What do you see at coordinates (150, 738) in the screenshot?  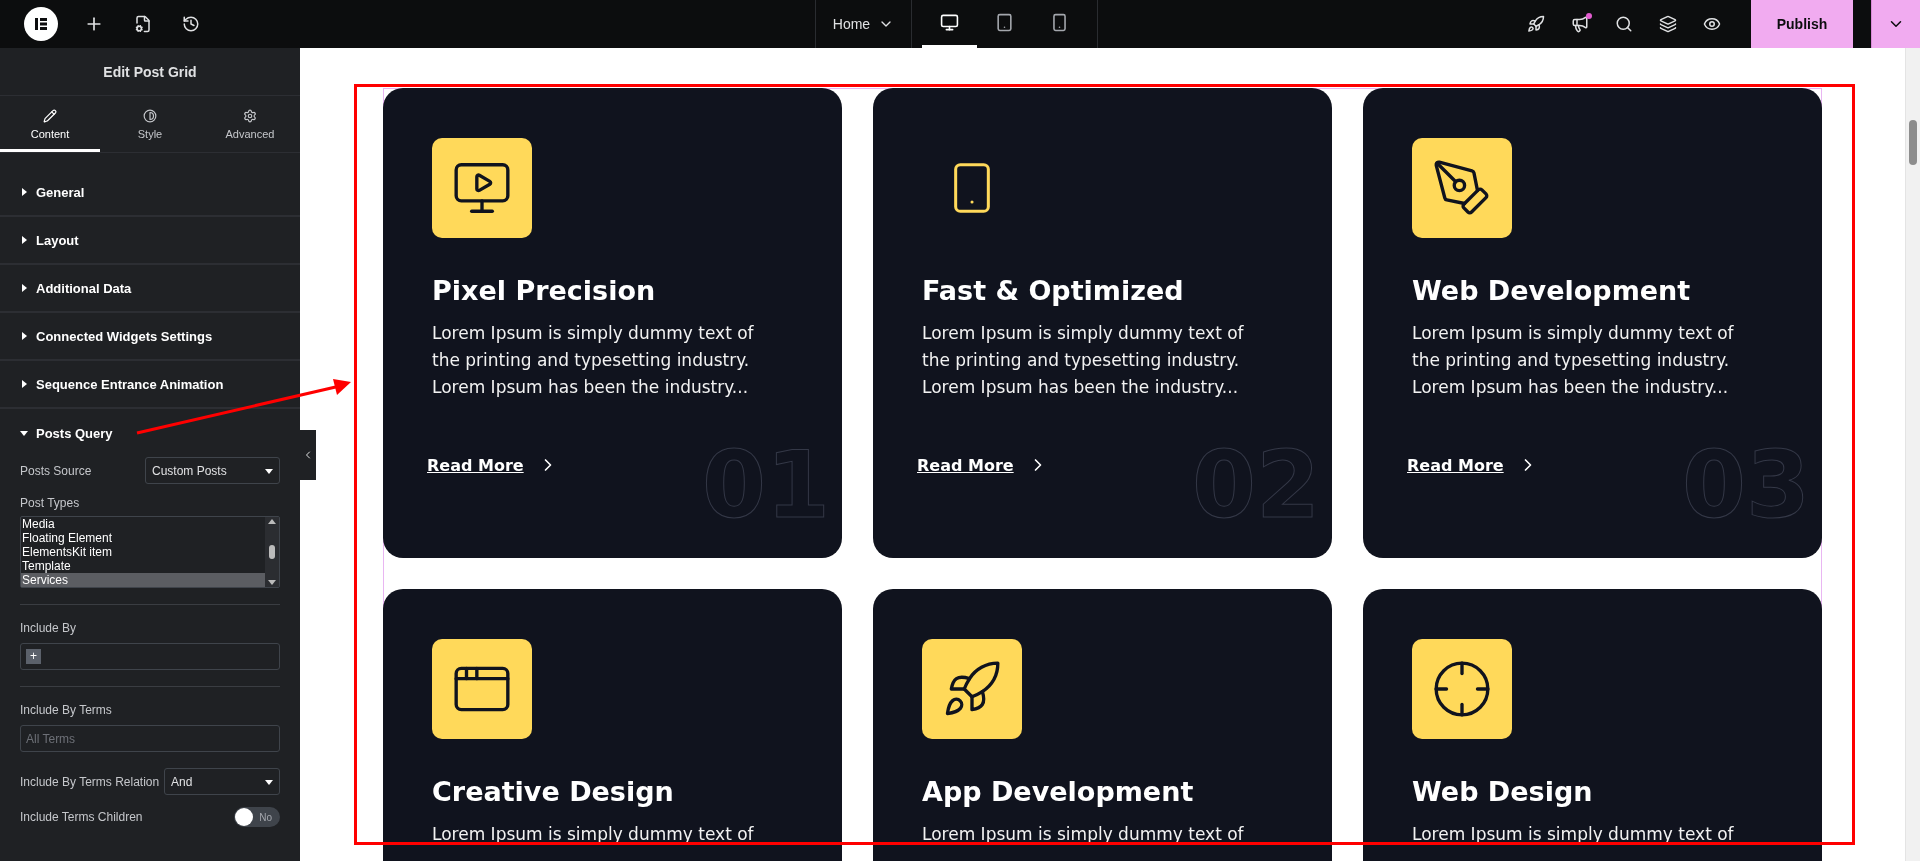 I see `terms-input-field: All Terms` at bounding box center [150, 738].